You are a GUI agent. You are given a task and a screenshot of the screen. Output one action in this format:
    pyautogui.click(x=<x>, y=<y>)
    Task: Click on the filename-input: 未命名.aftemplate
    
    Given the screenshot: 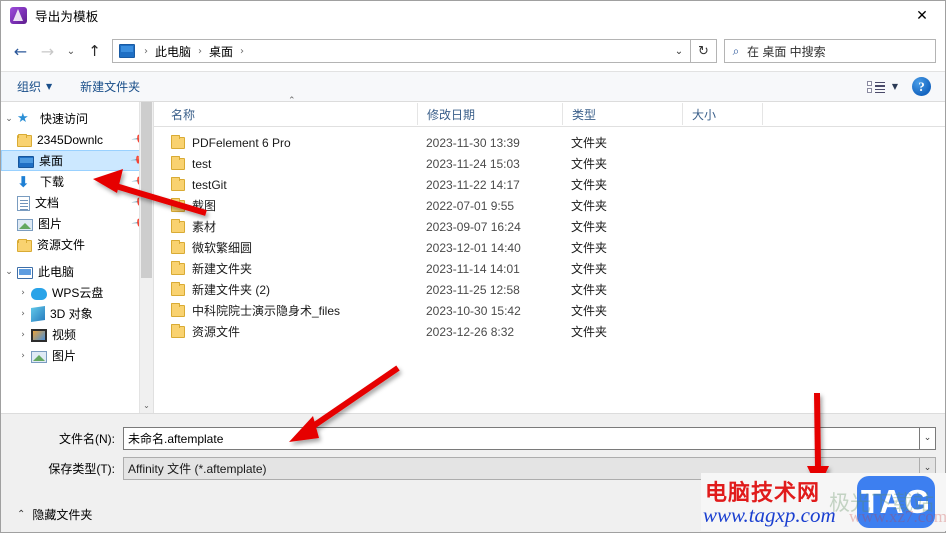 What is the action you would take?
    pyautogui.click(x=521, y=438)
    